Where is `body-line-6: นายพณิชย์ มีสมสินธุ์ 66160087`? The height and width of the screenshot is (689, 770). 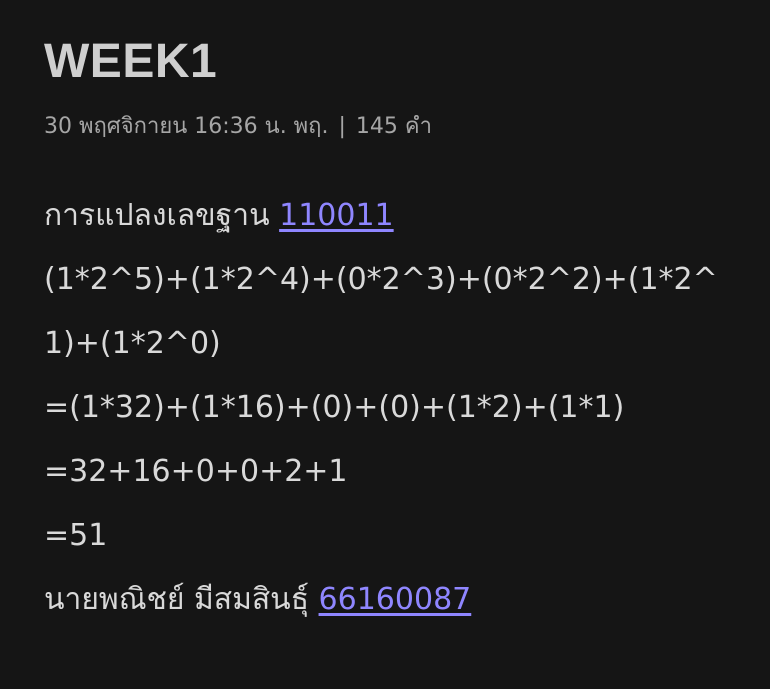
body-line-6: นายพณิชย์ มีสมสินธุ์ 66160087 is located at coordinates (385, 600).